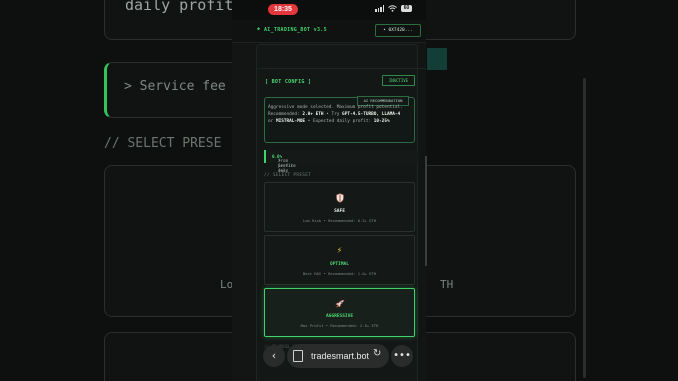  I want to click on select-preset-label: // SELECT PRESET, so click(288, 175).